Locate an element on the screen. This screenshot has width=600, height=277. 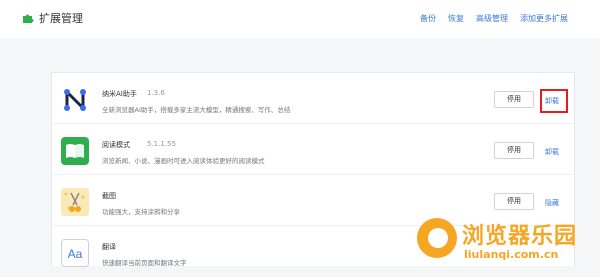
extension-name: 阅读模式 is located at coordinates (116, 145).